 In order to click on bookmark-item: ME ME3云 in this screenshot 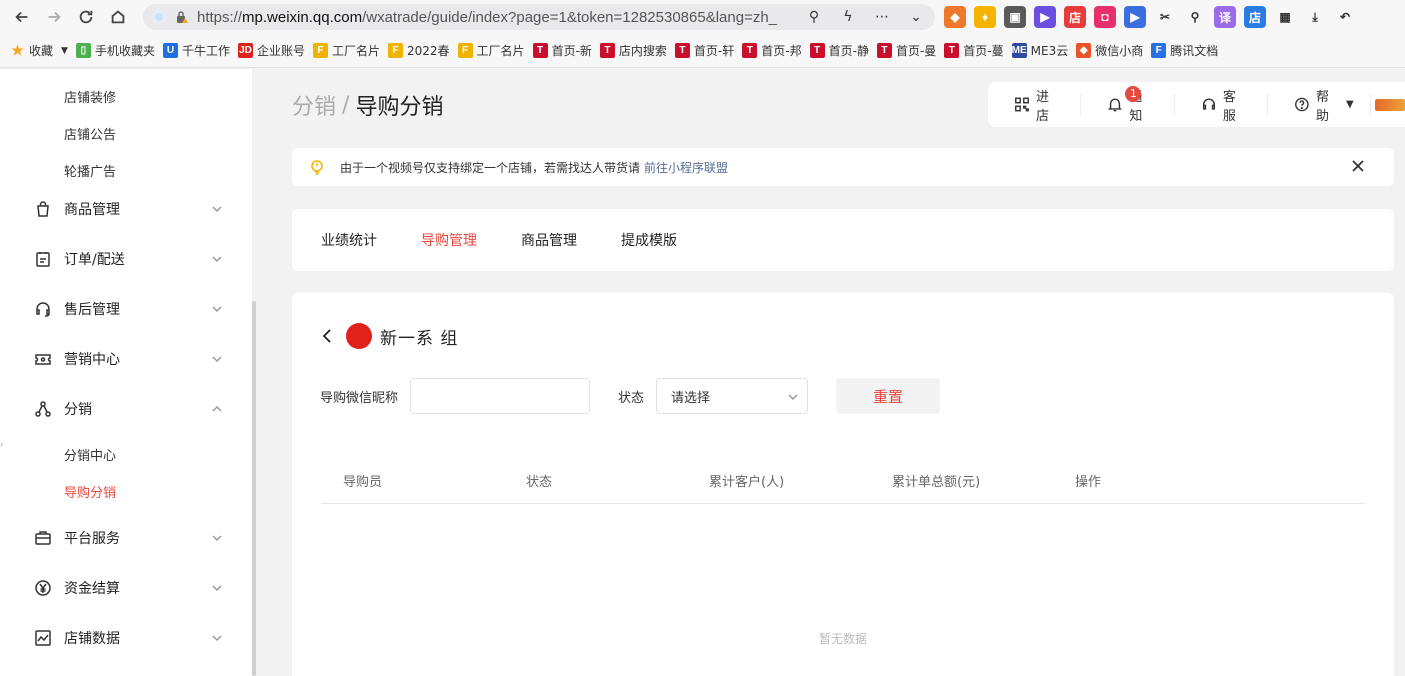, I will do `click(1039, 51)`.